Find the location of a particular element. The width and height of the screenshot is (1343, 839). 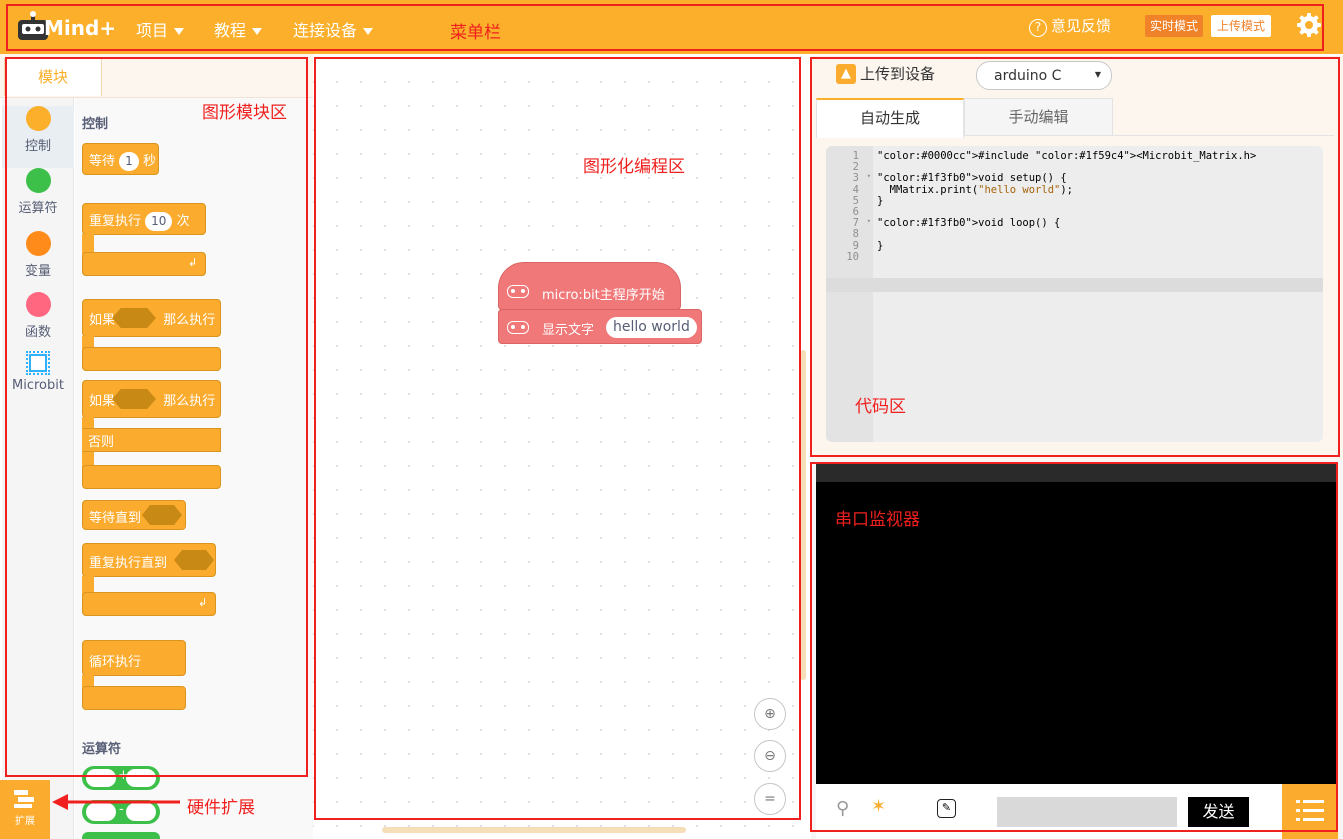

tab-auto-generate: 自动生成 is located at coordinates (890, 118).